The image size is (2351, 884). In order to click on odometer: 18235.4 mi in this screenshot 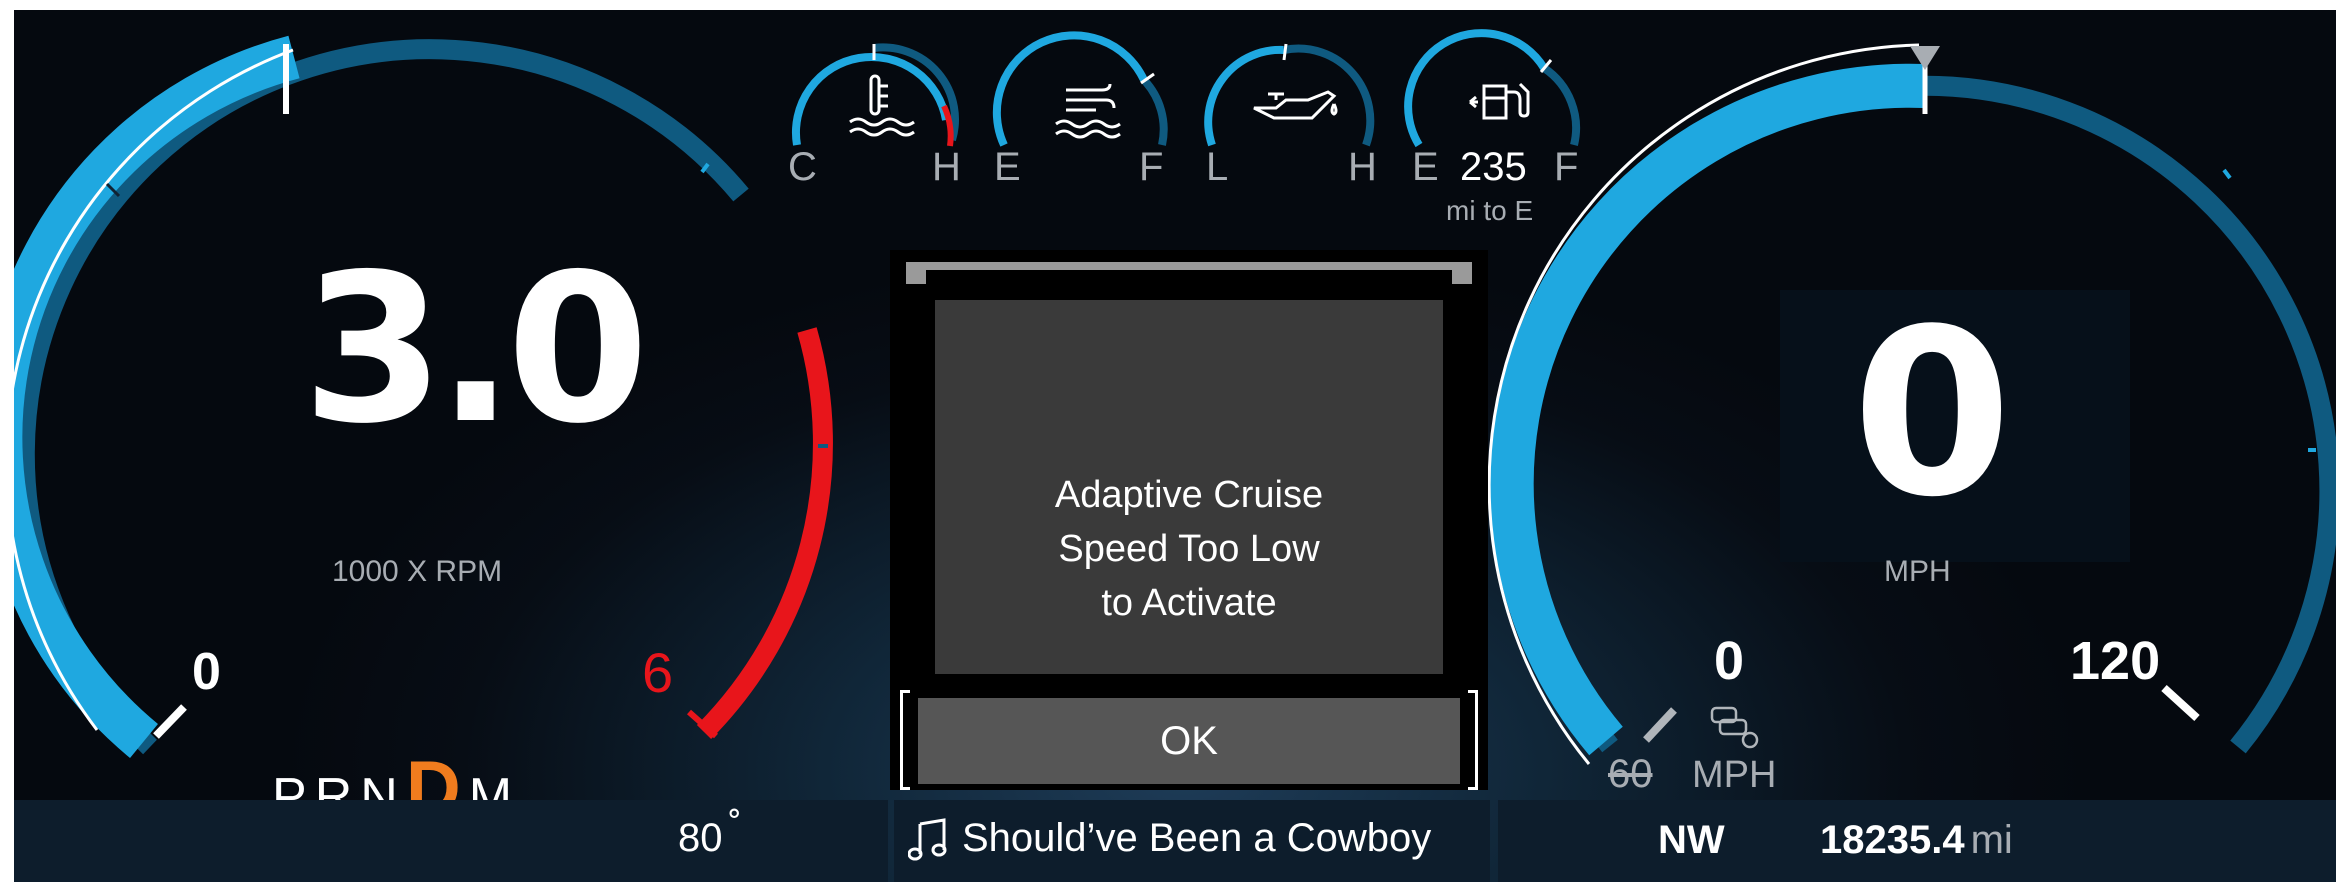, I will do `click(1916, 840)`.